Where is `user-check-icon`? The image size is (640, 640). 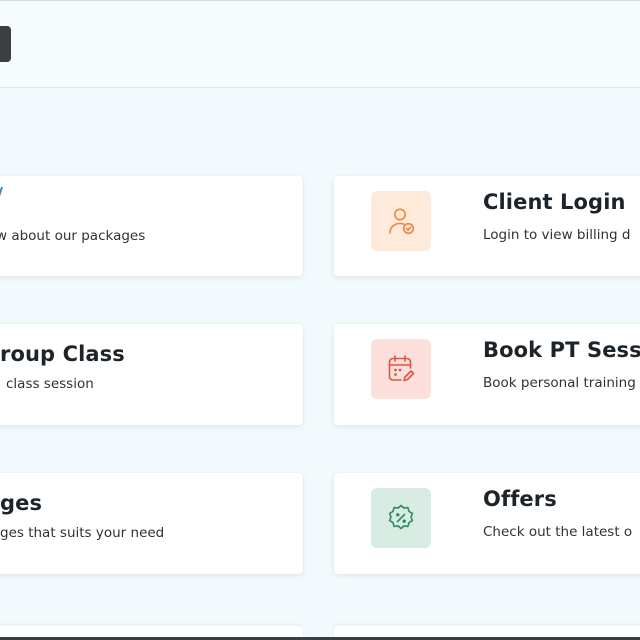
user-check-icon is located at coordinates (402, 221).